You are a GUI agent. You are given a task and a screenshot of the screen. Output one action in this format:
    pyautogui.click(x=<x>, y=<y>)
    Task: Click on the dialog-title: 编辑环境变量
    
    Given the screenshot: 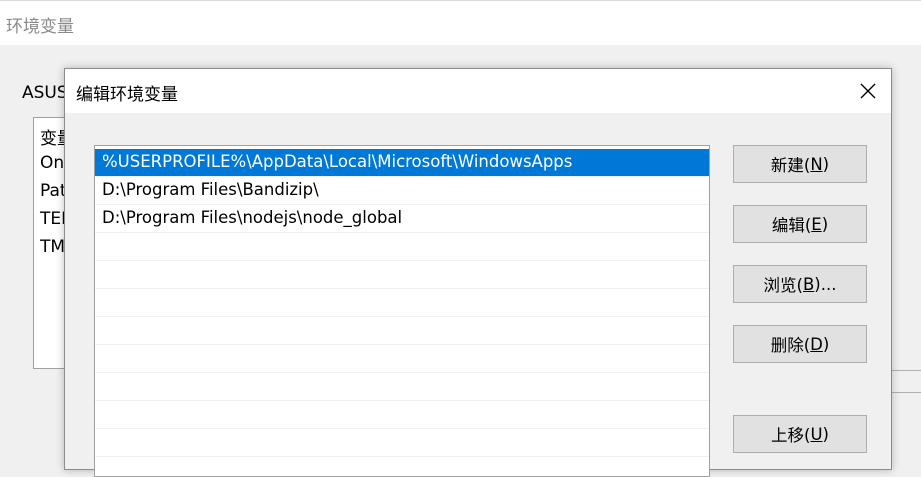 What is the action you would take?
    pyautogui.click(x=127, y=95)
    